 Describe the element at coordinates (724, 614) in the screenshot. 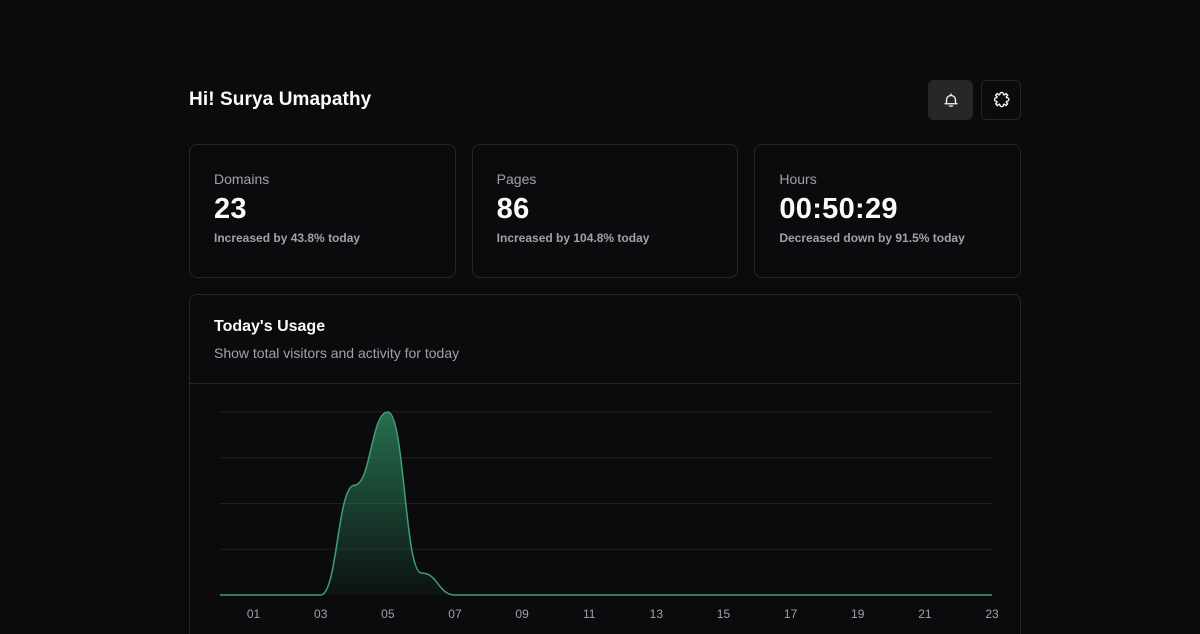

I see `x-tick-label: 15` at that location.